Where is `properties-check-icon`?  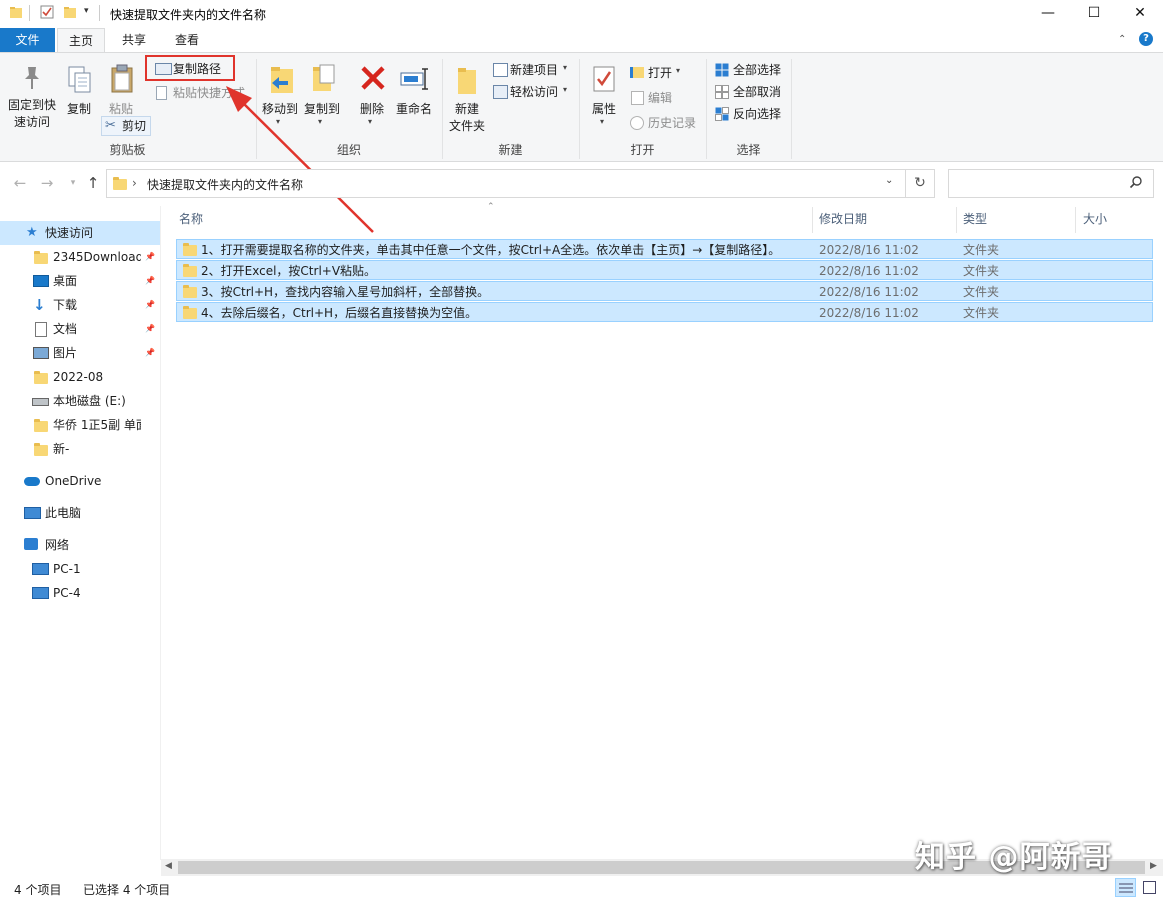 properties-check-icon is located at coordinates (47, 12).